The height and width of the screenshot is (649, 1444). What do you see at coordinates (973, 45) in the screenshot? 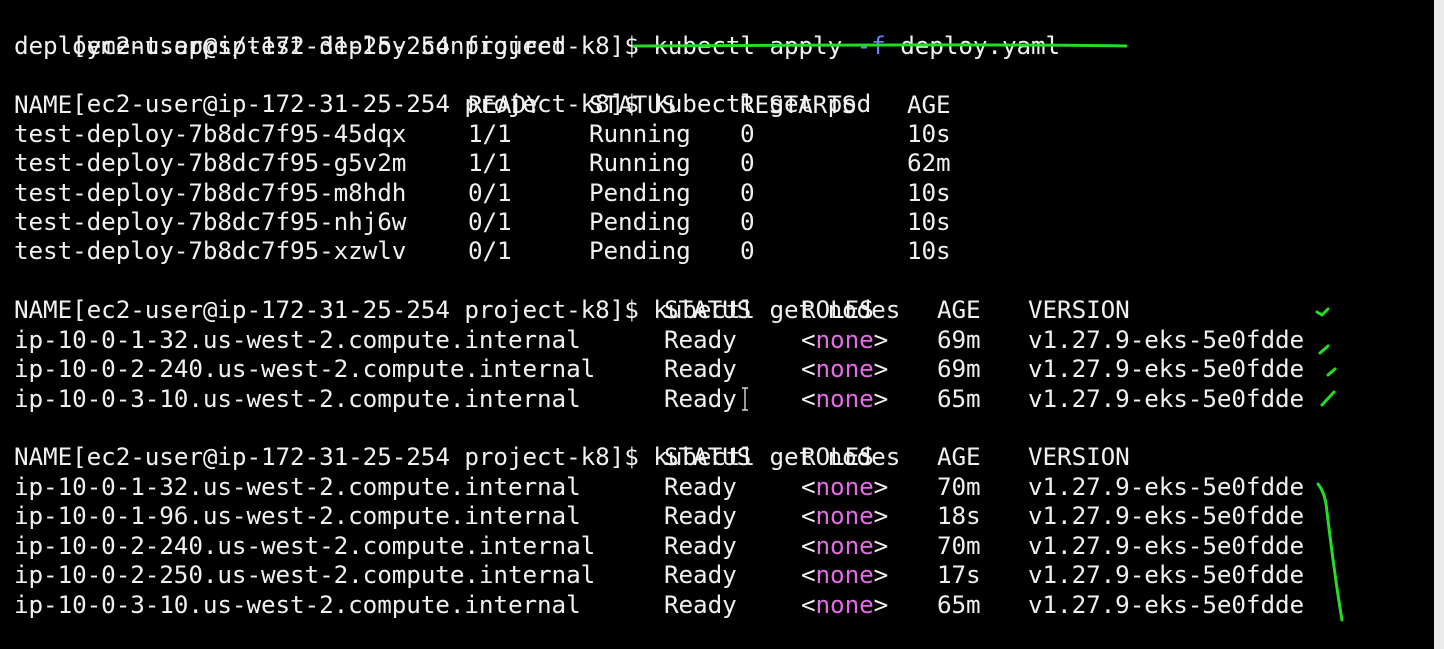
I see `command-text: deploy.yaml` at bounding box center [973, 45].